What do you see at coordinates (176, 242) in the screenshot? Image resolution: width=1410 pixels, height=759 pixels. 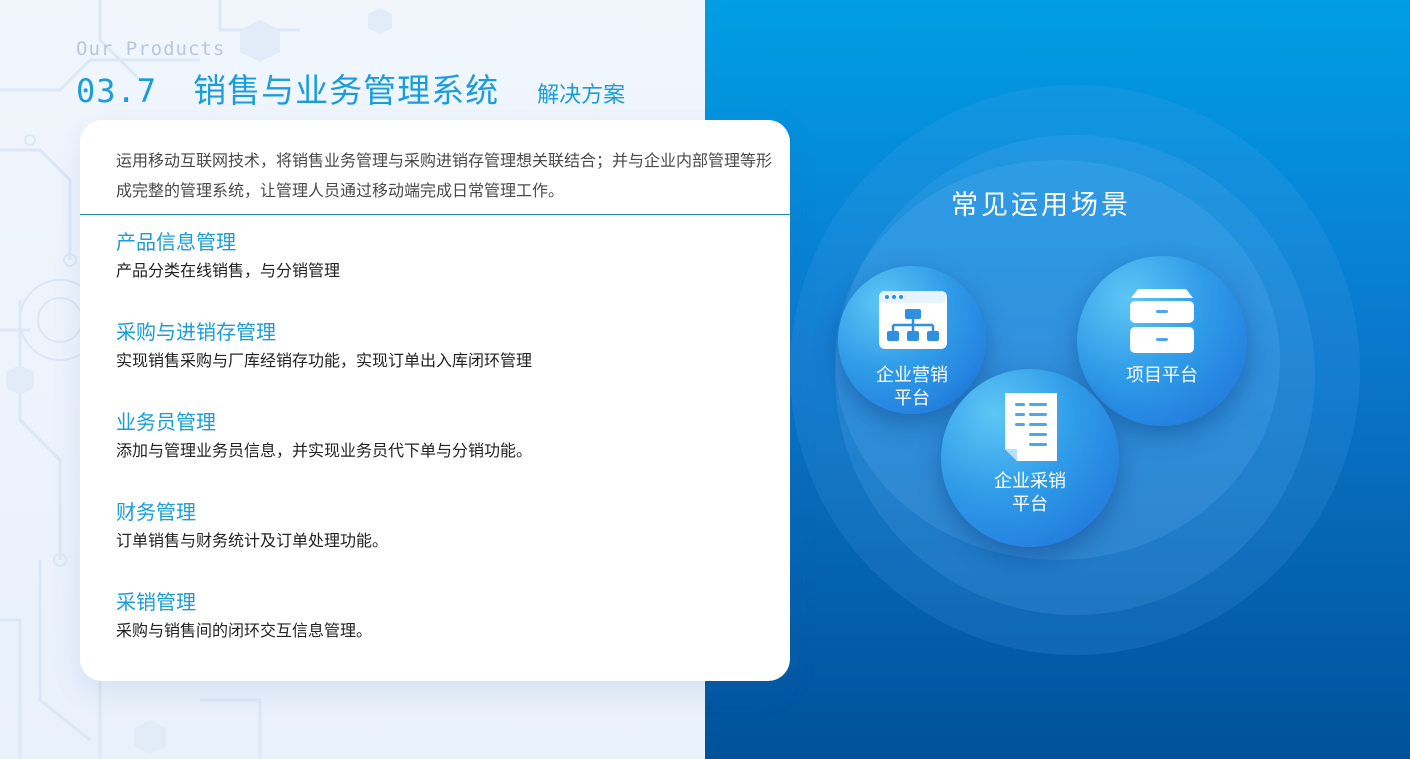 I see `feature-title: 产品信息管理` at bounding box center [176, 242].